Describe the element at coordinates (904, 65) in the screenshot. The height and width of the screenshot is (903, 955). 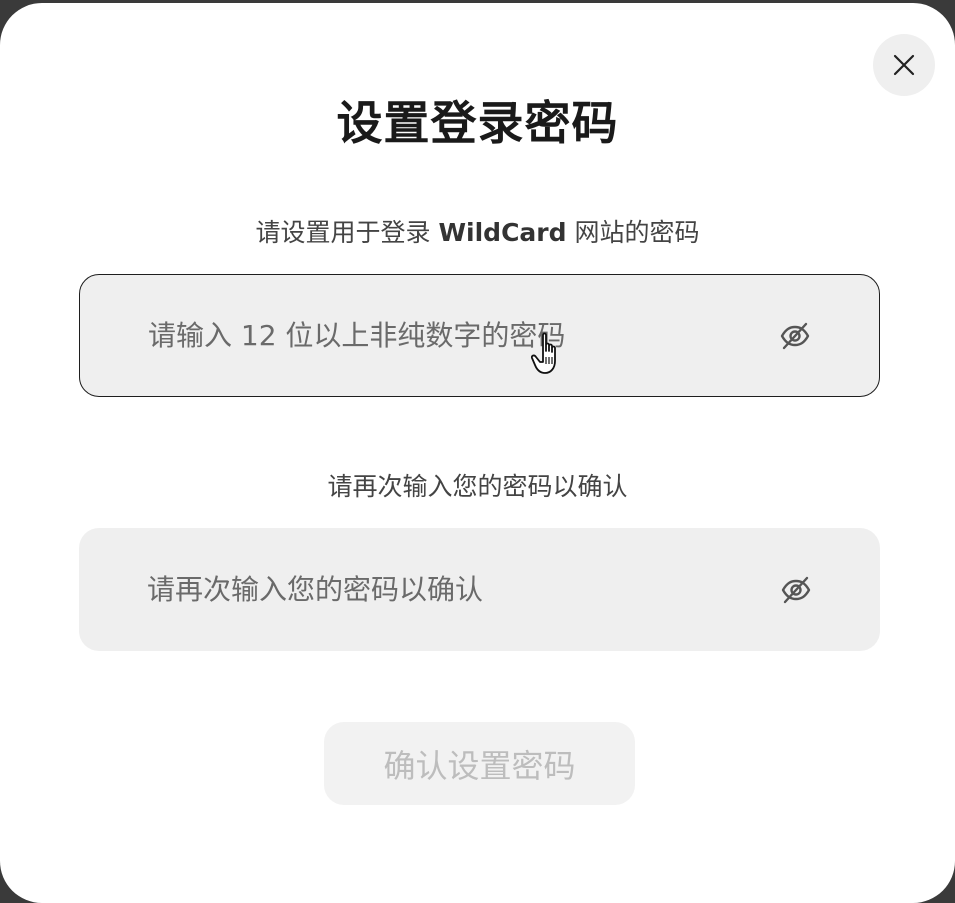
I see `close-icon` at that location.